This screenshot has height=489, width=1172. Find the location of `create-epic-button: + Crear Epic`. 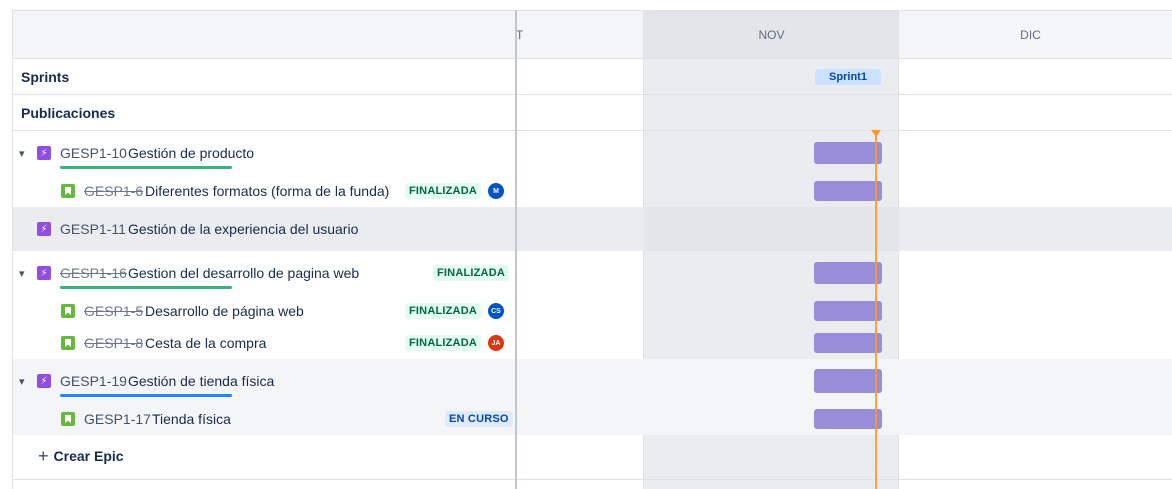

create-epic-button: + Crear Epic is located at coordinates (81, 456).